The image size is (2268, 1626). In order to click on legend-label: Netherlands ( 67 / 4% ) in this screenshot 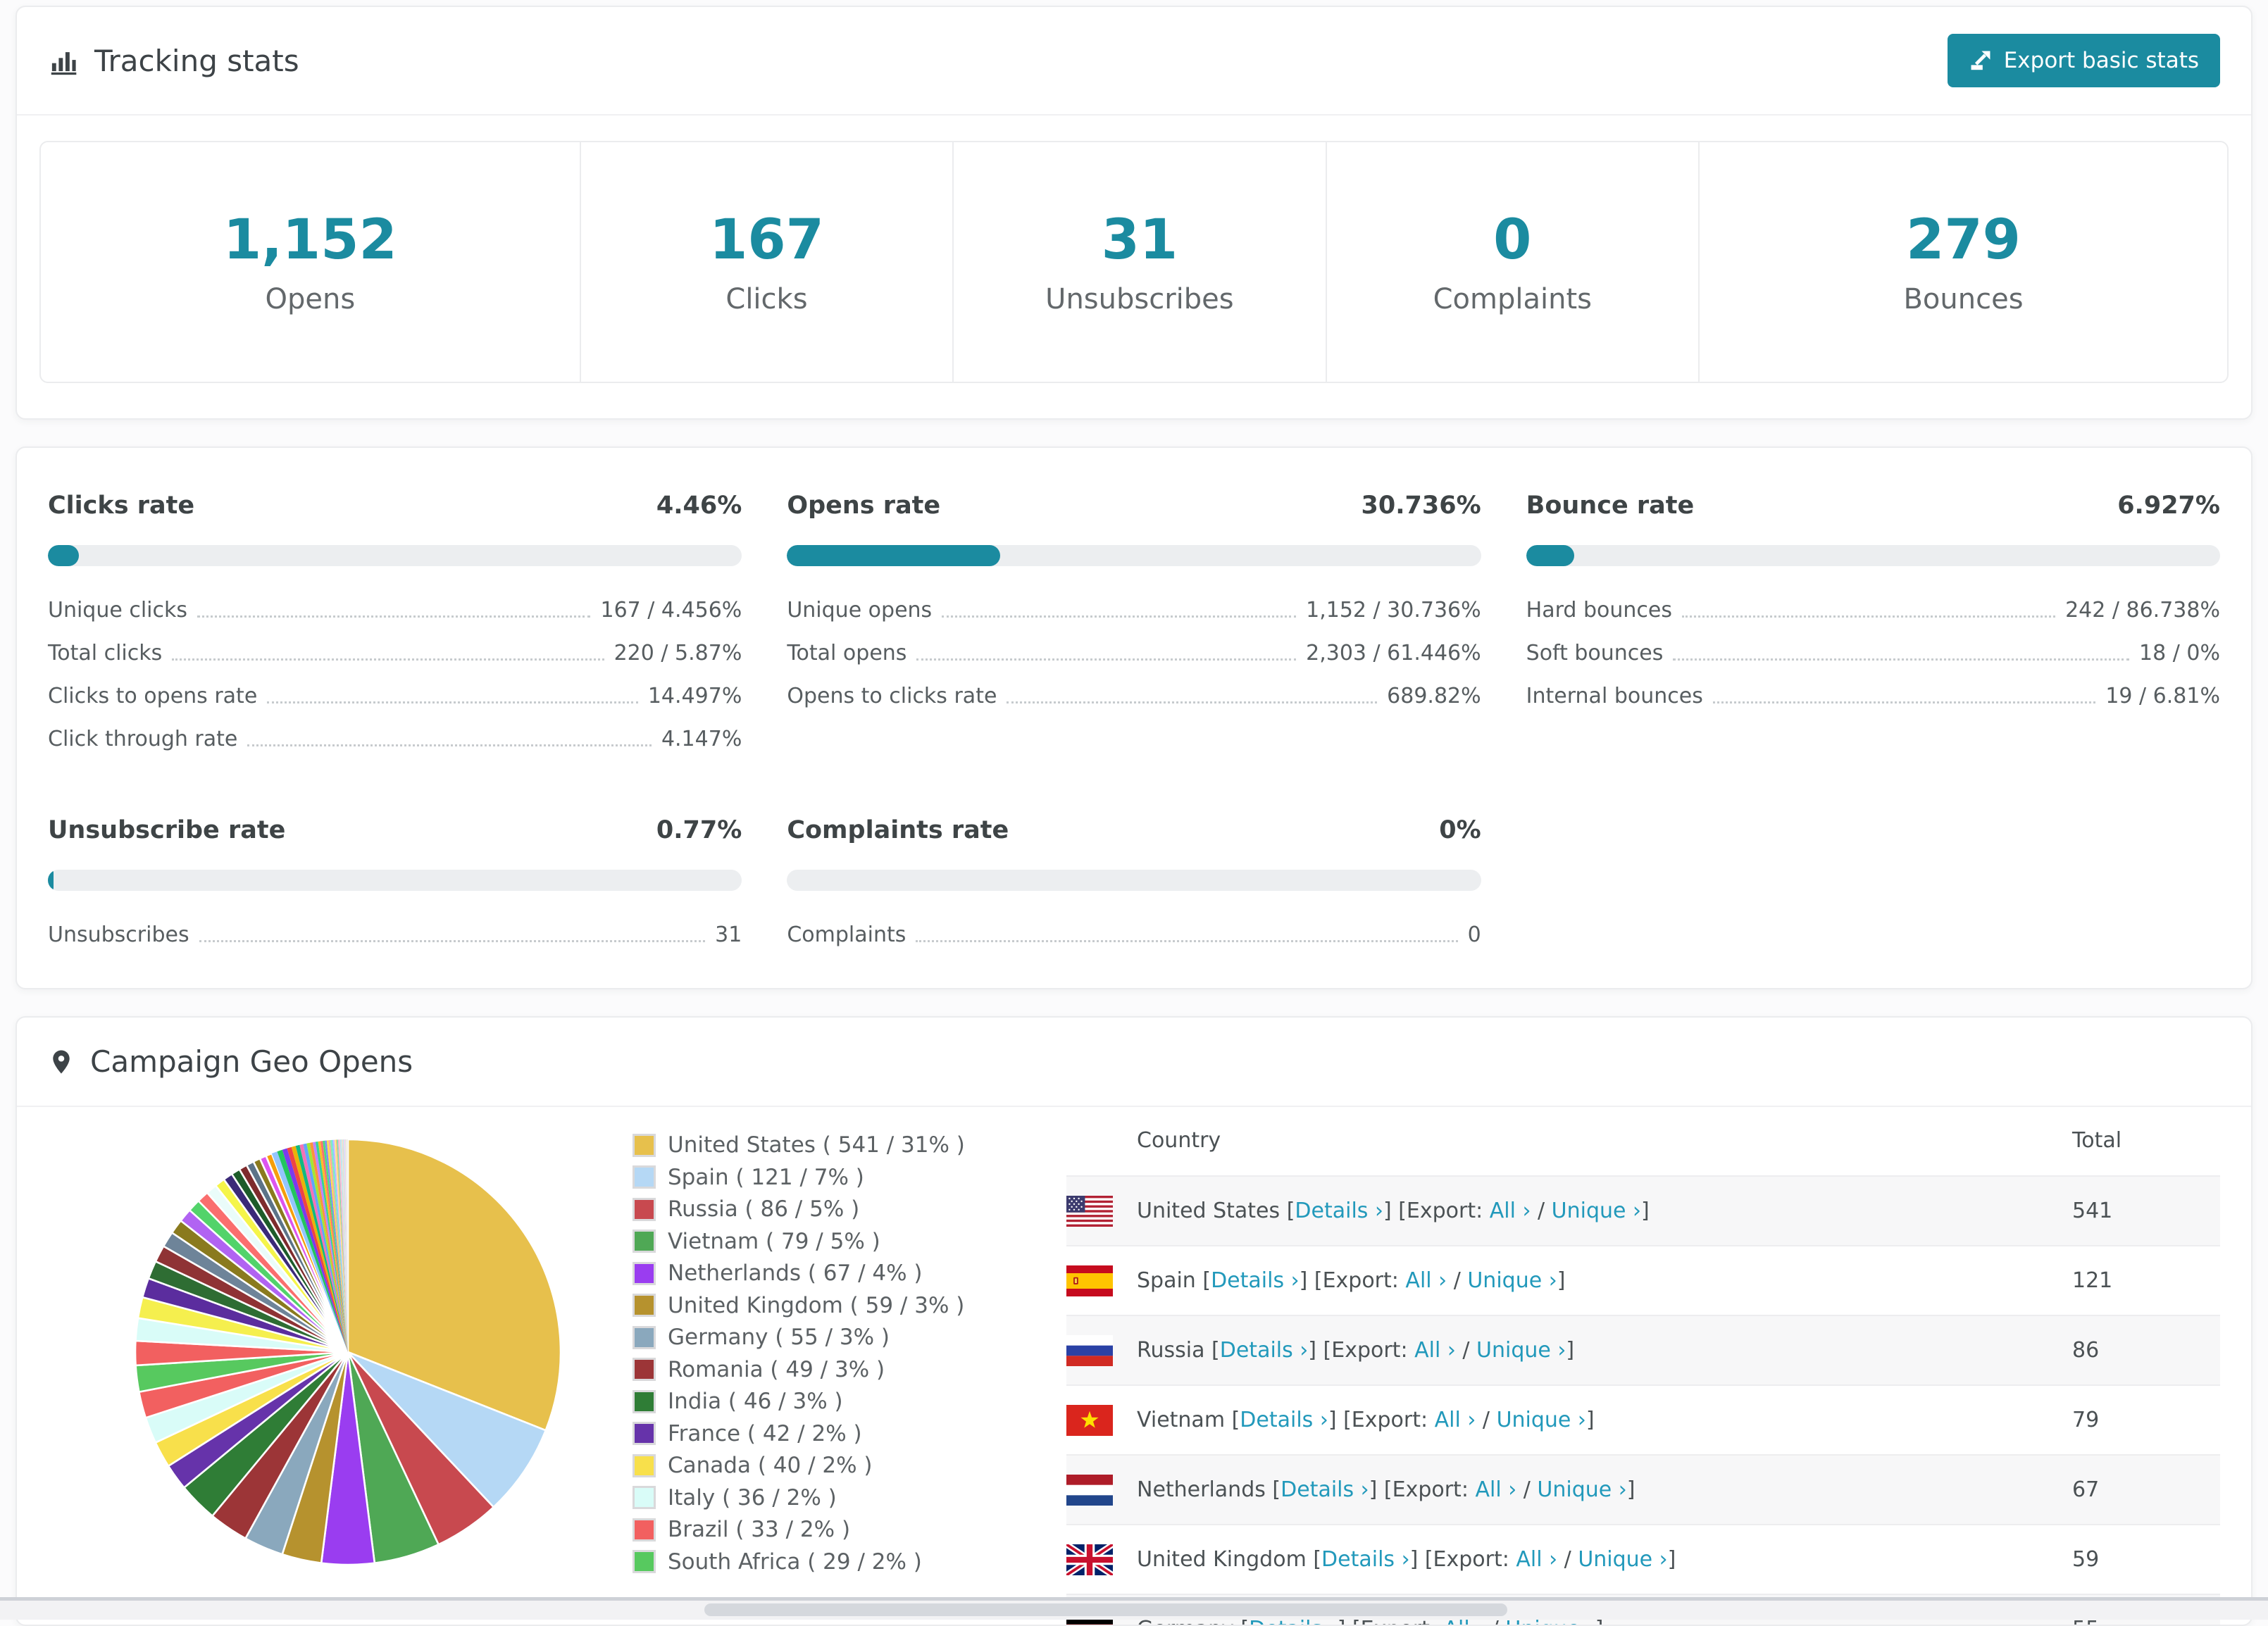, I will do `click(796, 1273)`.